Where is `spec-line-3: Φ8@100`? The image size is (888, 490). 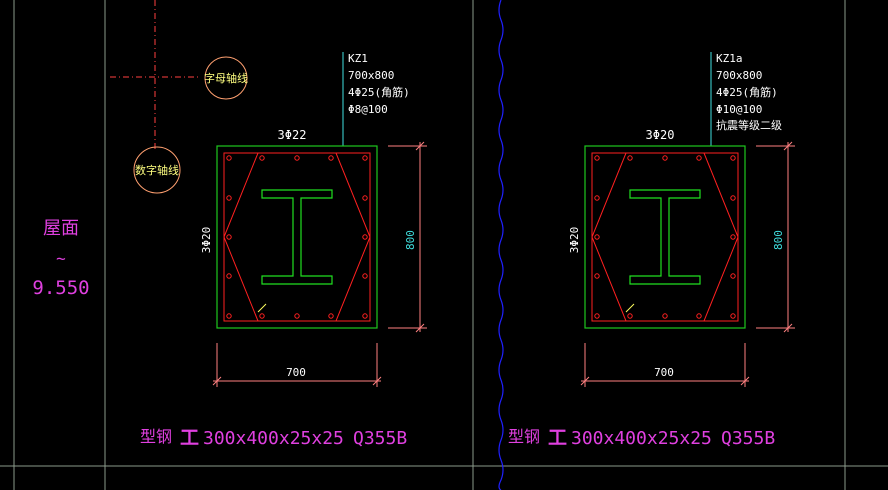
spec-line-3: Φ8@100 is located at coordinates (368, 109).